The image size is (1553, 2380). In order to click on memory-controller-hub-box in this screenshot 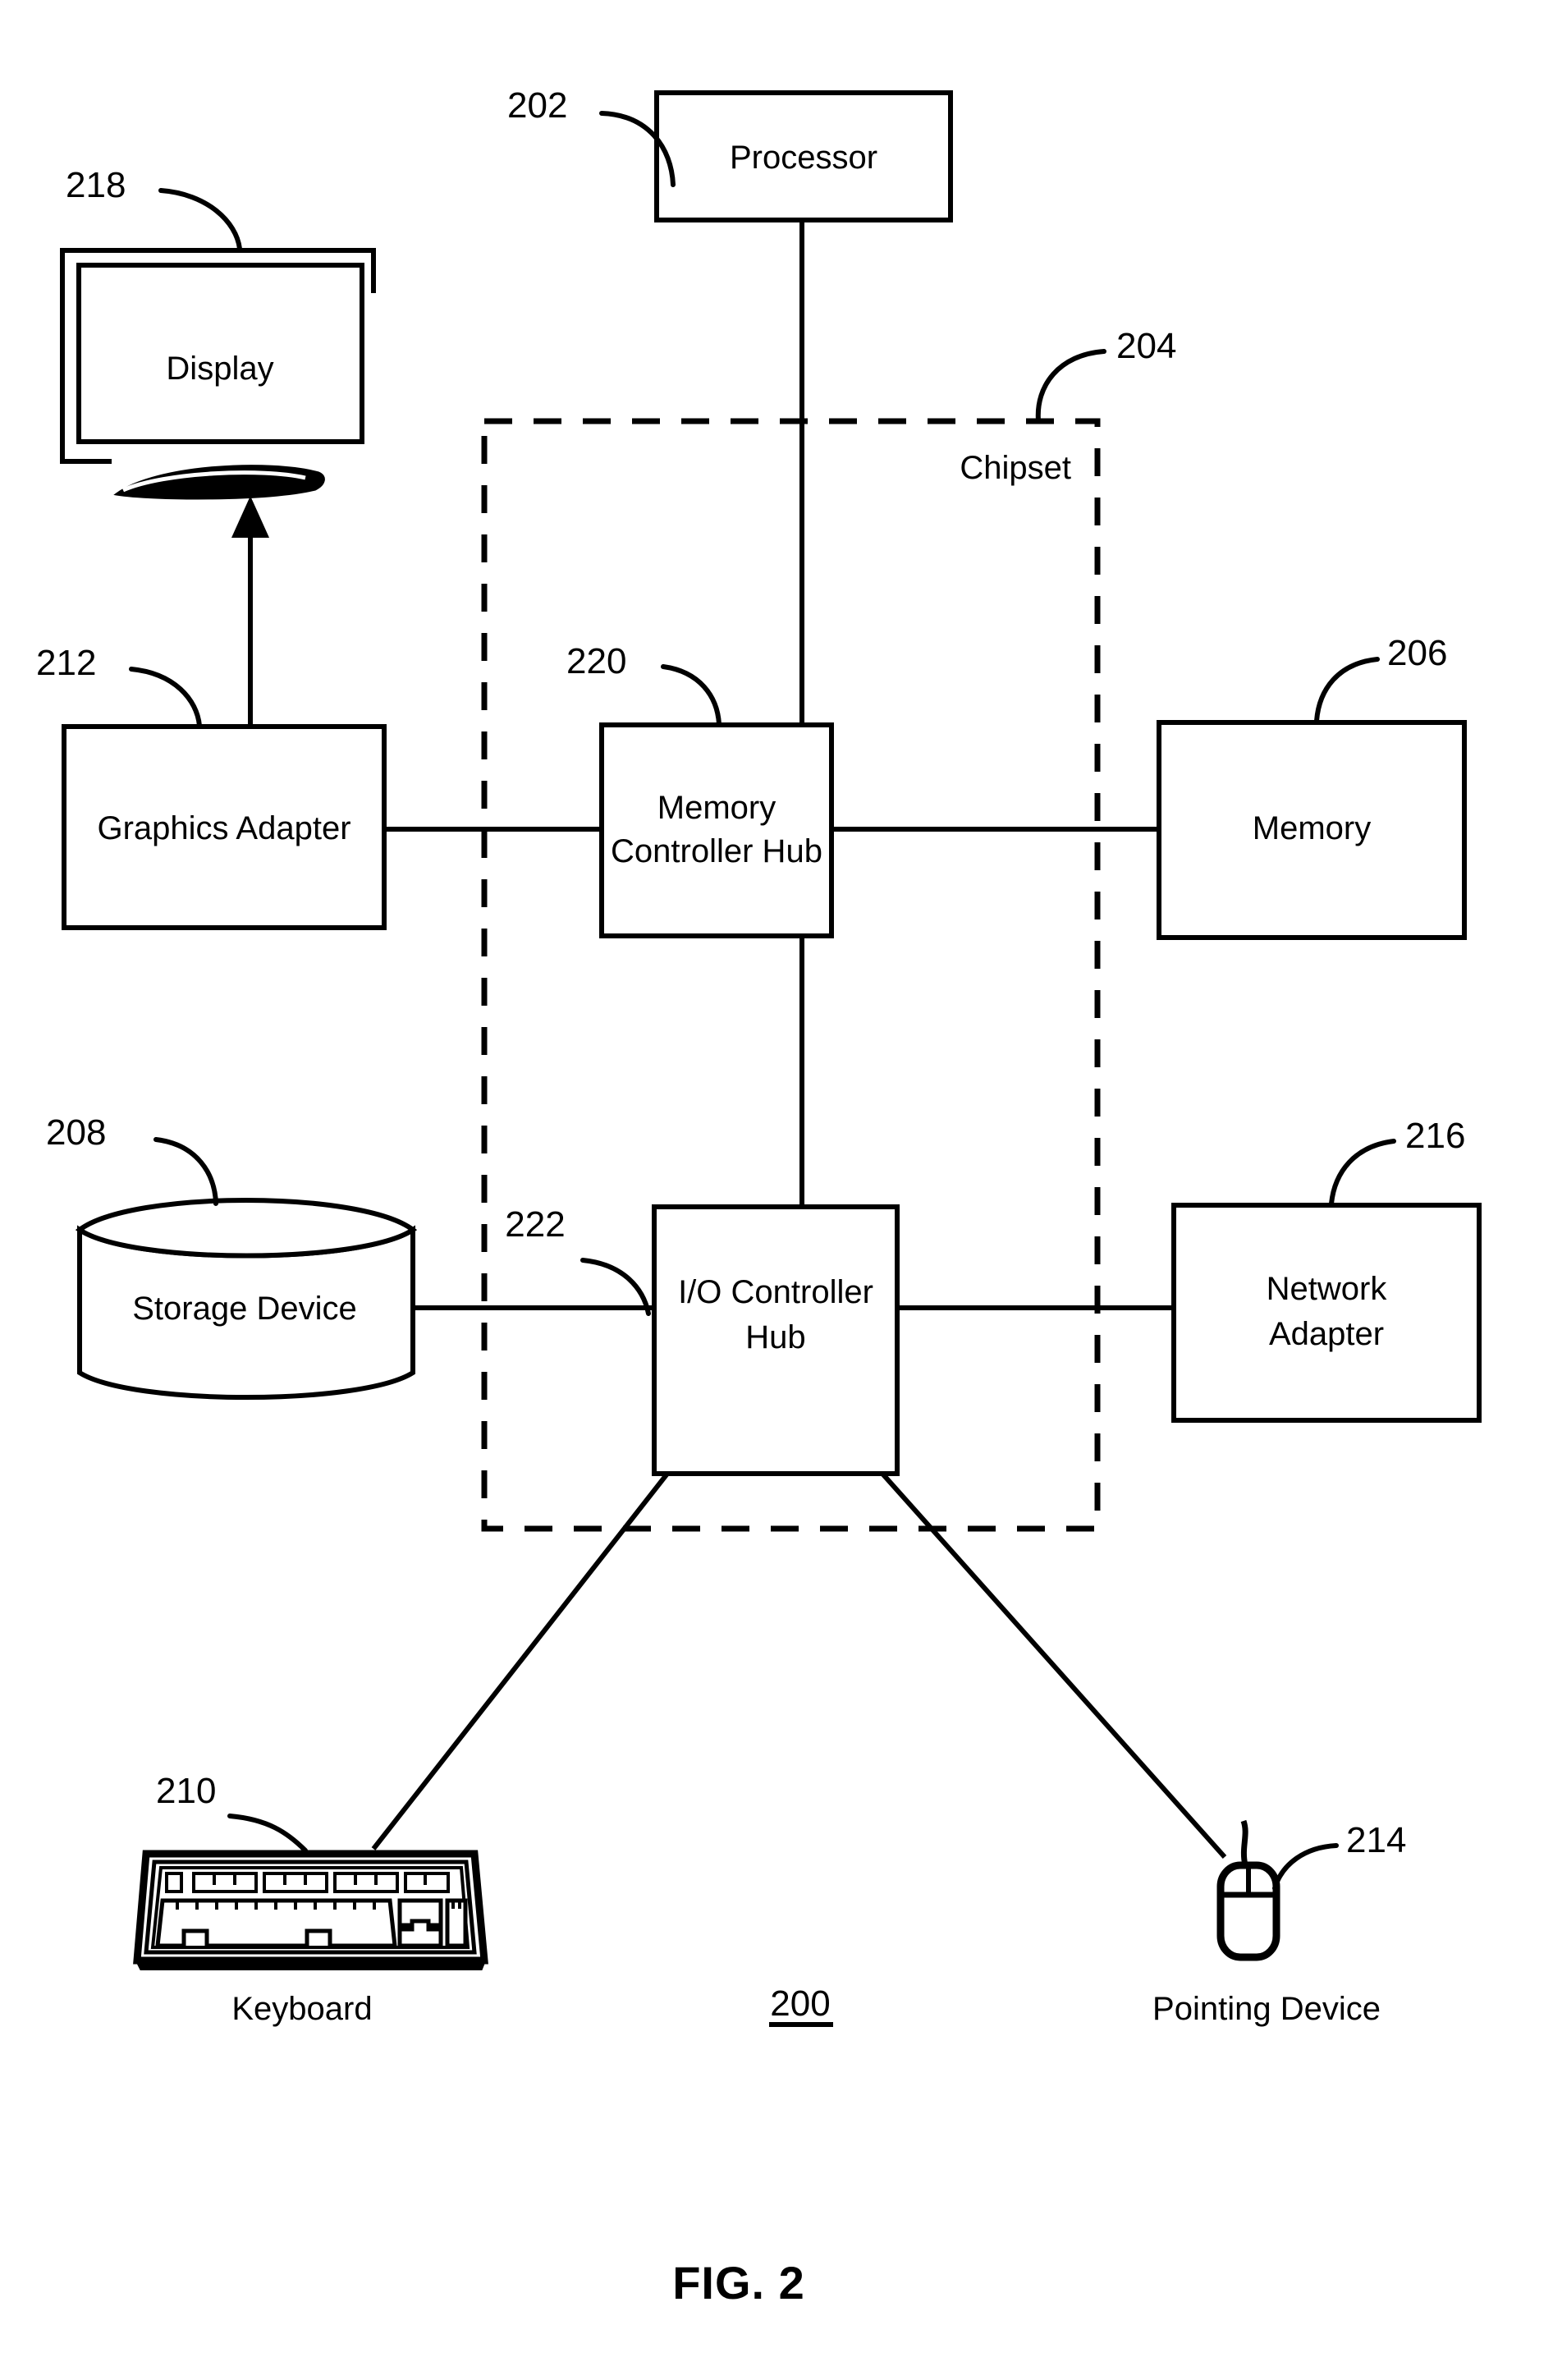, I will do `click(716, 830)`.